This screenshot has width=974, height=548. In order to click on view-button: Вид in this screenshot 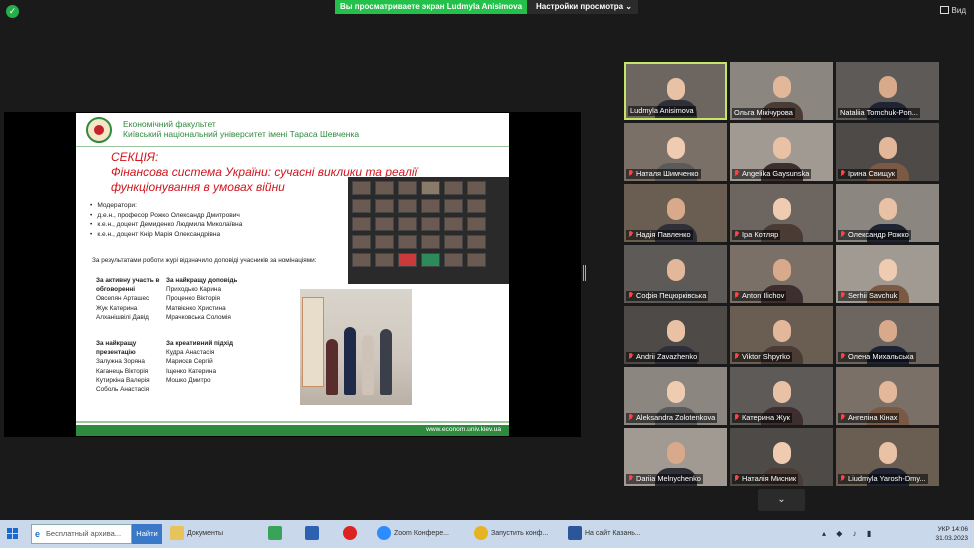, I will do `click(952, 10)`.